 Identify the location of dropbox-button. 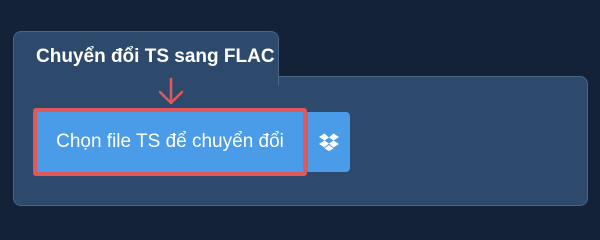
(328, 142).